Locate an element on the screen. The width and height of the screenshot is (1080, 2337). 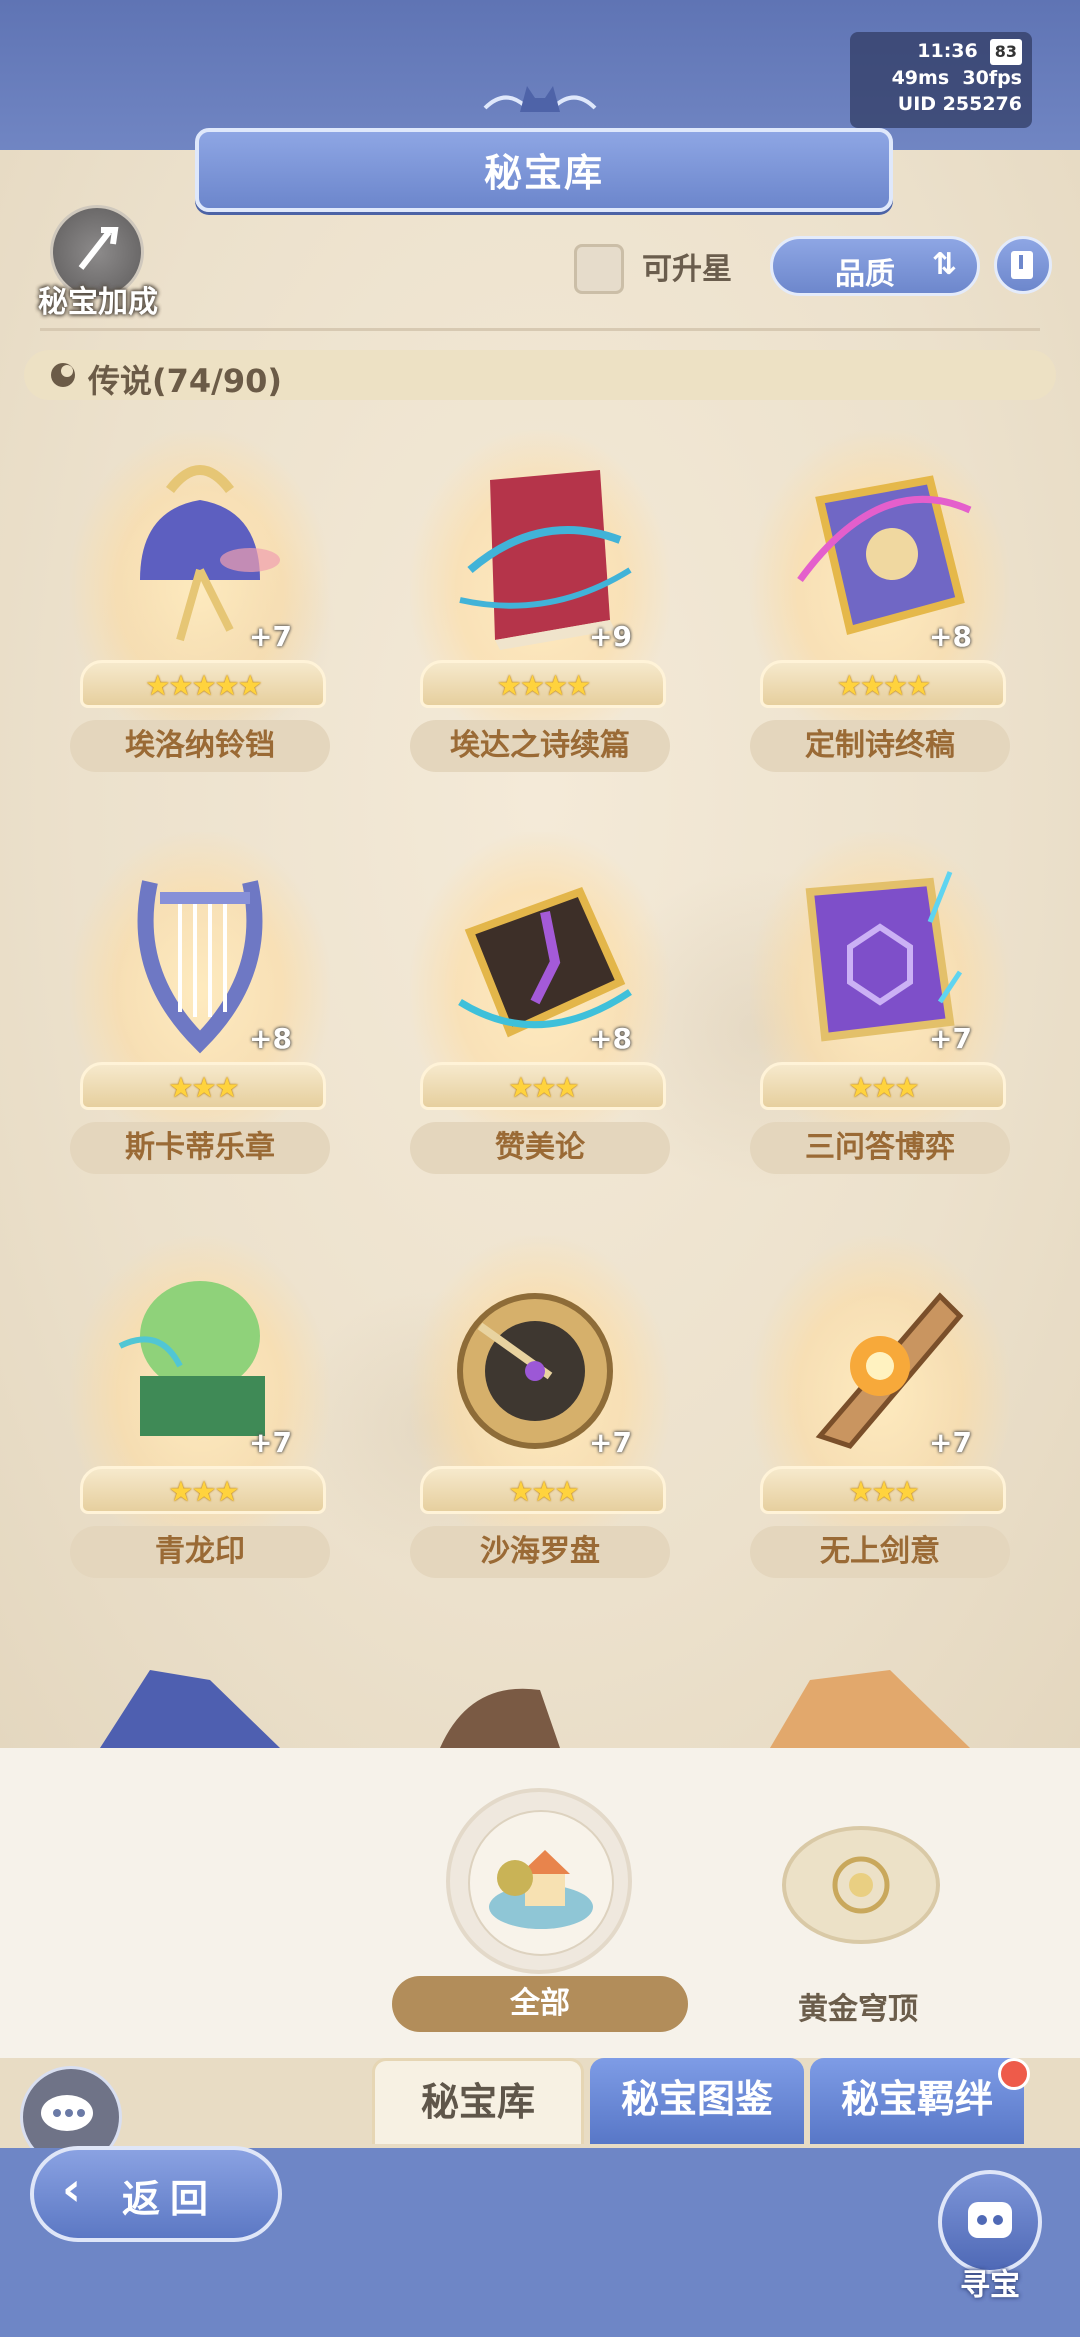
filter-all-button is located at coordinates (539, 1881).